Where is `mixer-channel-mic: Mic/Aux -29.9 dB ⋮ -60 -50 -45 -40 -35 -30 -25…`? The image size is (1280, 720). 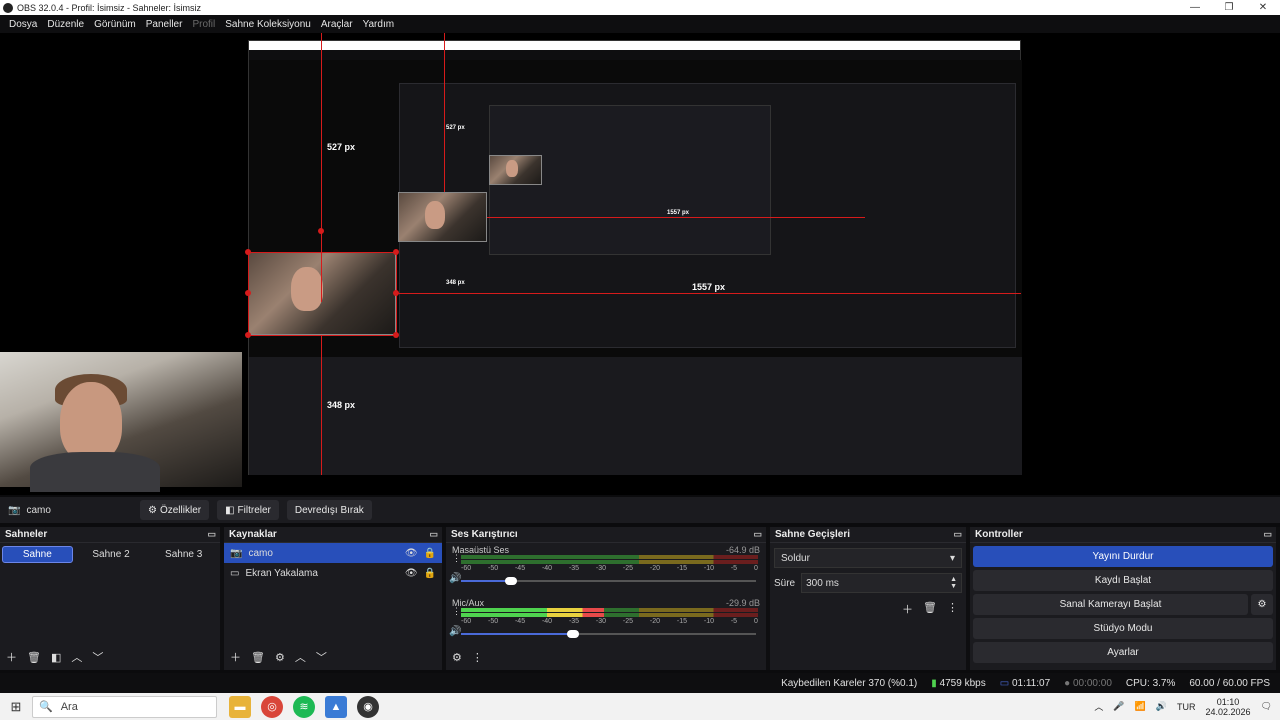
mixer-channel-mic: Mic/Aux -29.9 dB ⋮ -60 -50 -45 -40 -35 -30 -25… is located at coordinates (606, 622).